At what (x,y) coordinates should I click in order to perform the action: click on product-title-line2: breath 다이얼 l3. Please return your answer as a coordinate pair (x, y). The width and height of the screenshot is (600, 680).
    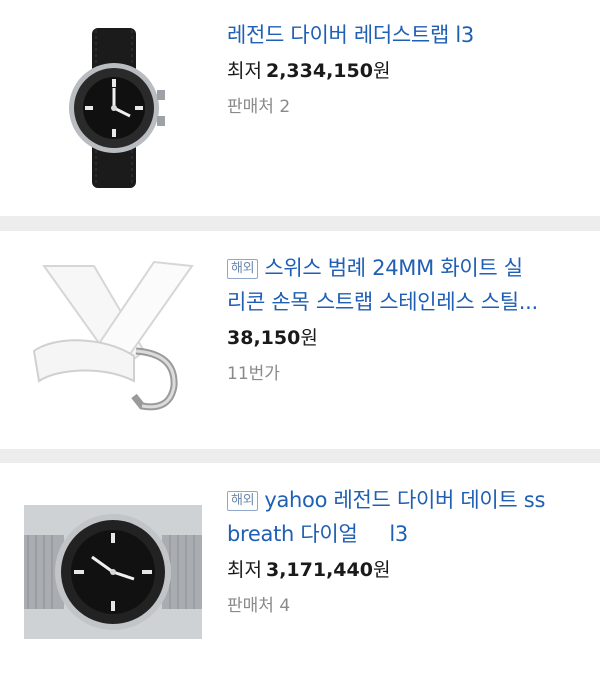
    Looking at the image, I should click on (317, 534).